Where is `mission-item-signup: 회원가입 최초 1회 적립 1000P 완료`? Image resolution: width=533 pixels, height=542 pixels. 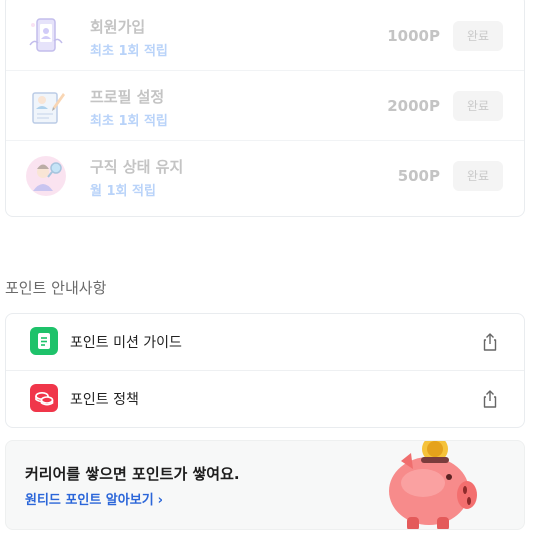
mission-item-signup: 회원가입 최초 1회 적립 1000P 완료 is located at coordinates (265, 36).